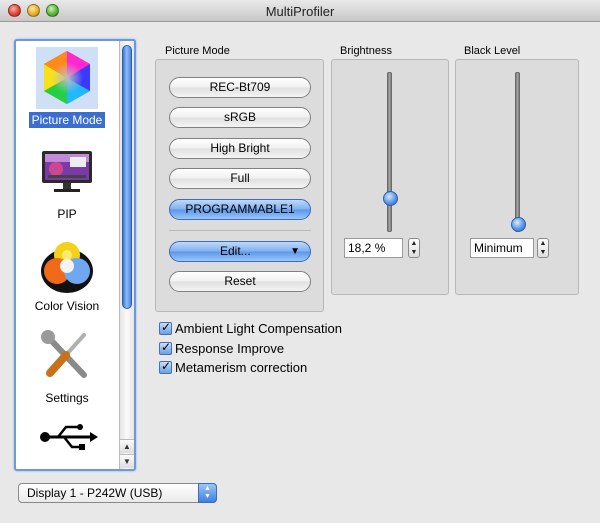 This screenshot has height=523, width=600. Describe the element at coordinates (95, 493) in the screenshot. I see `display-select-value: Display 1 - P242W (USB)` at that location.